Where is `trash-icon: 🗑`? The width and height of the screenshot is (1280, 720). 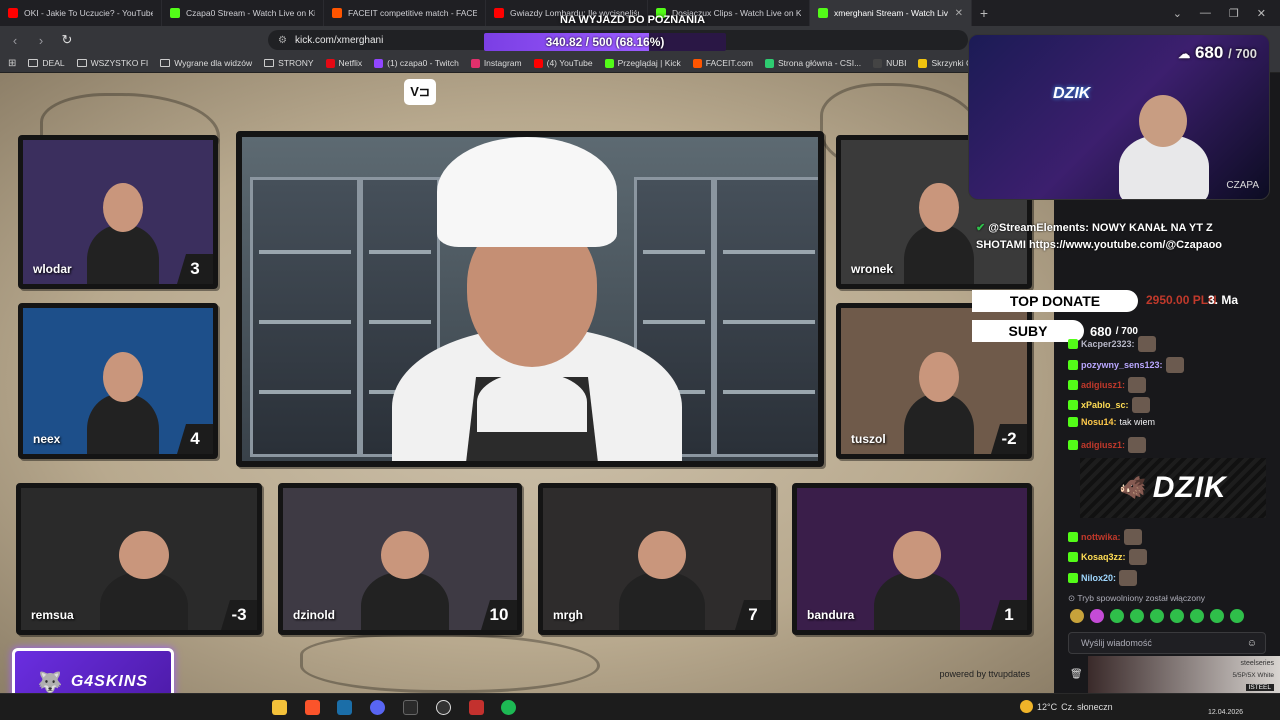
trash-icon: 🗑 is located at coordinates (1076, 674).